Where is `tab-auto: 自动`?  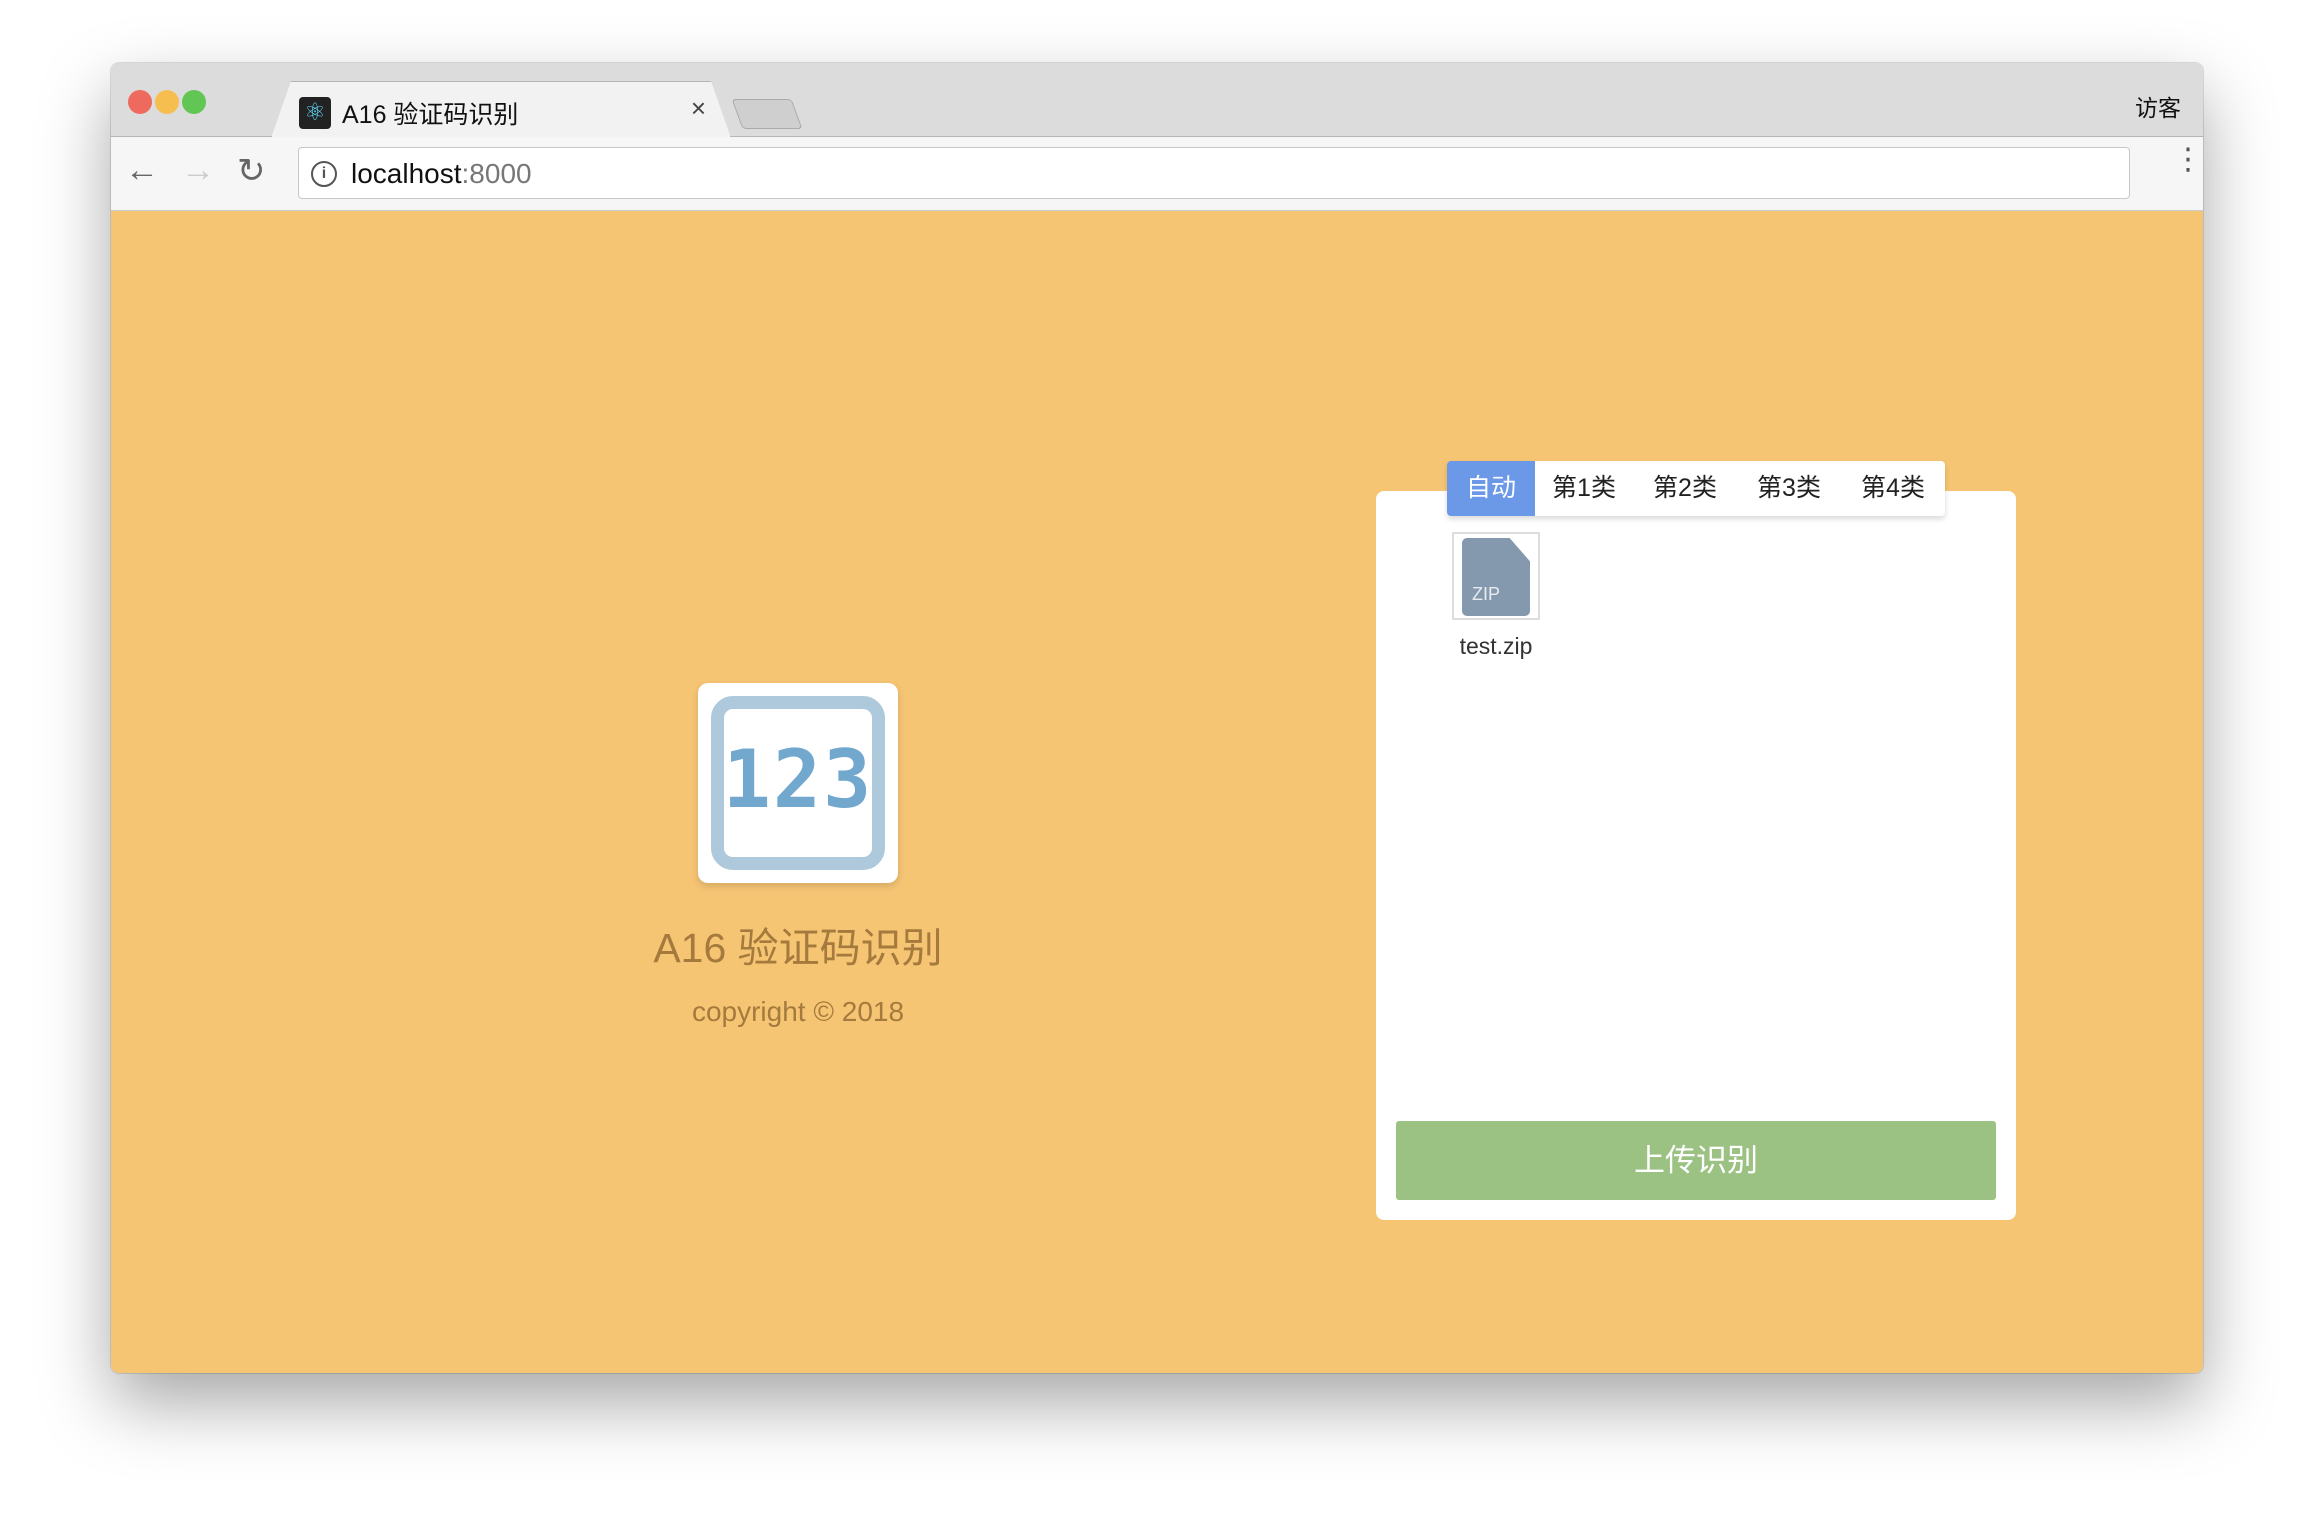 tab-auto: 自动 is located at coordinates (1491, 488).